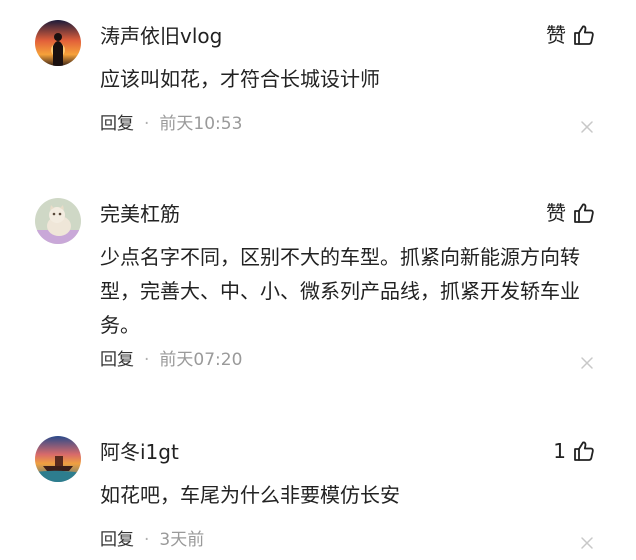 The width and height of the screenshot is (636, 560). Describe the element at coordinates (161, 36) in the screenshot. I see `username: 涛声依旧vlog` at that location.